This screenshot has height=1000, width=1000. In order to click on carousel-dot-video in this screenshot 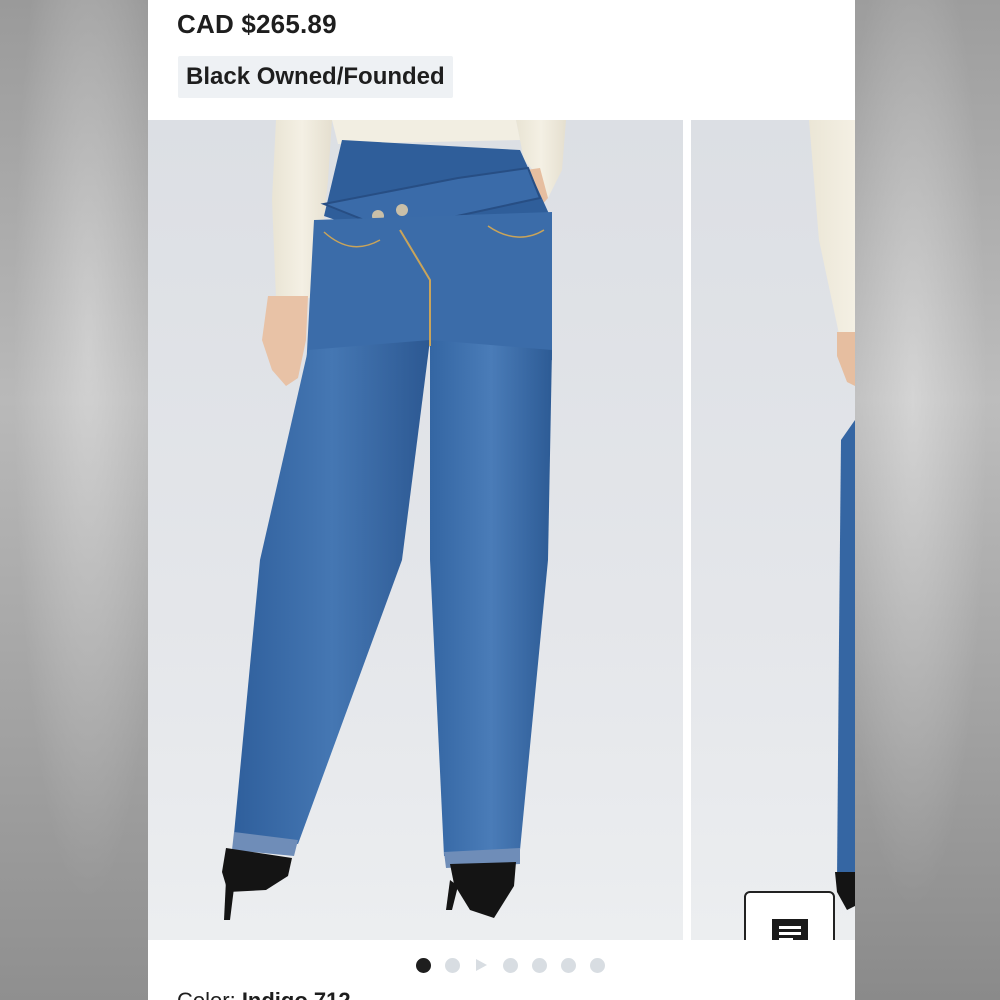, I will do `click(481, 965)`.